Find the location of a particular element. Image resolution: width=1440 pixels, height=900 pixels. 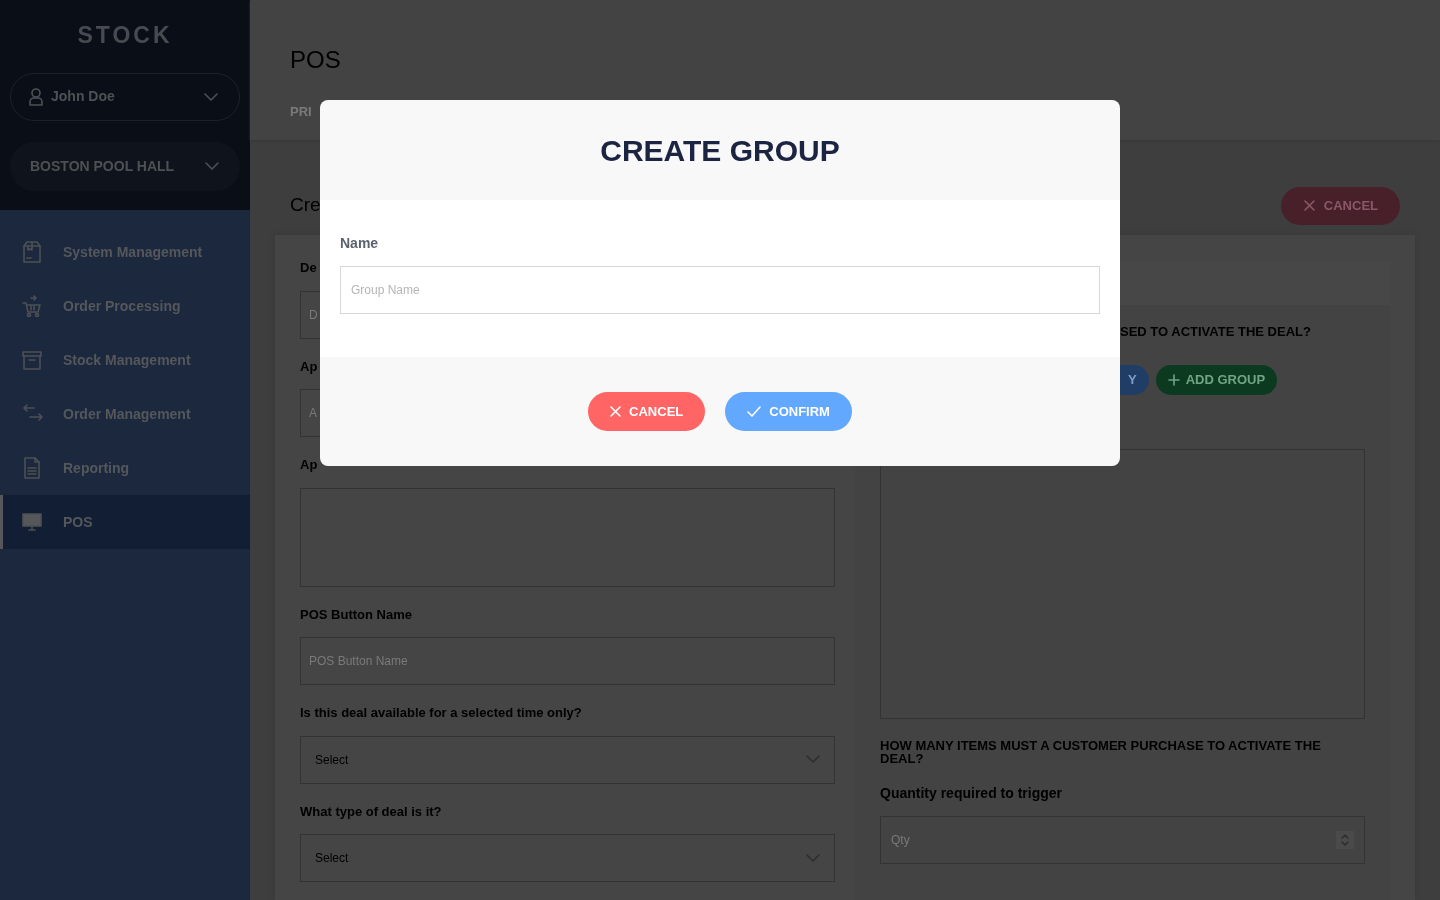

modal-title: CREATE GROUP is located at coordinates (720, 150).